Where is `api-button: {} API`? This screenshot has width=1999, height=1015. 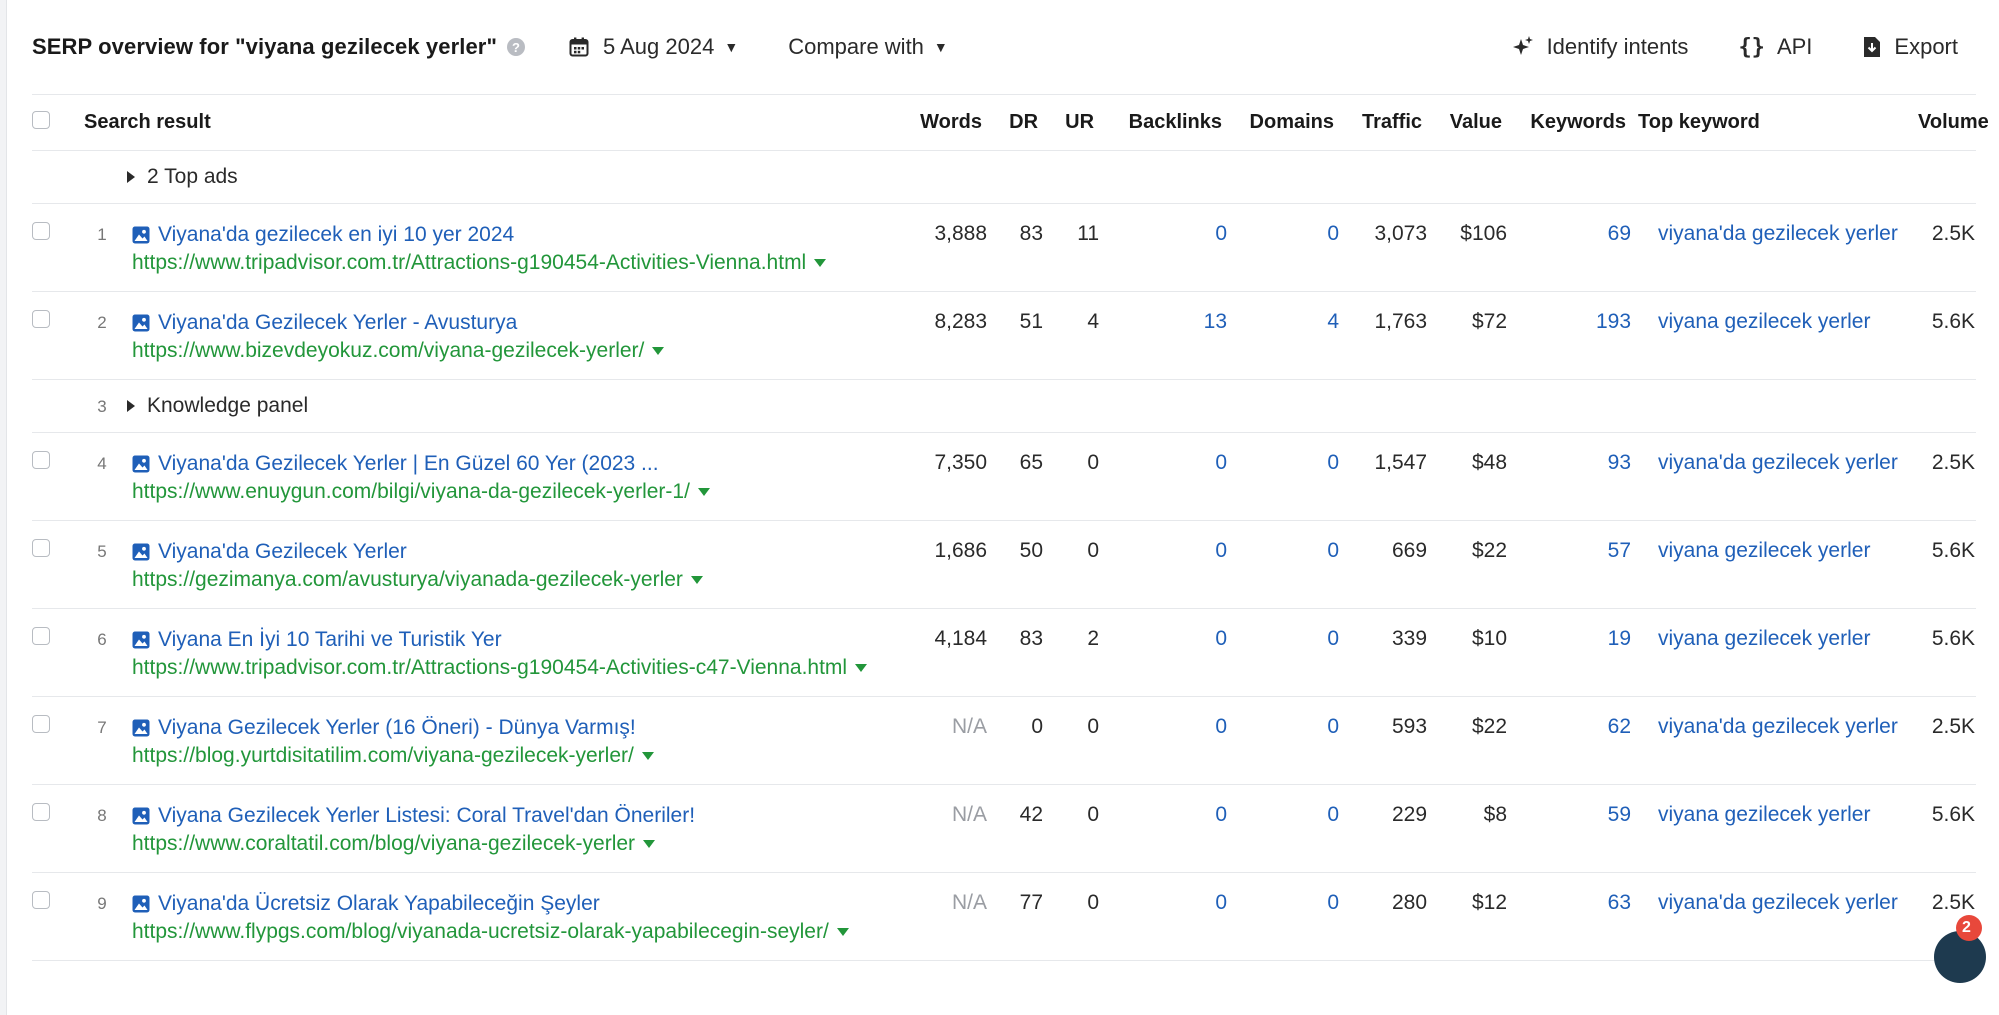
api-button: {} API is located at coordinates (1775, 47).